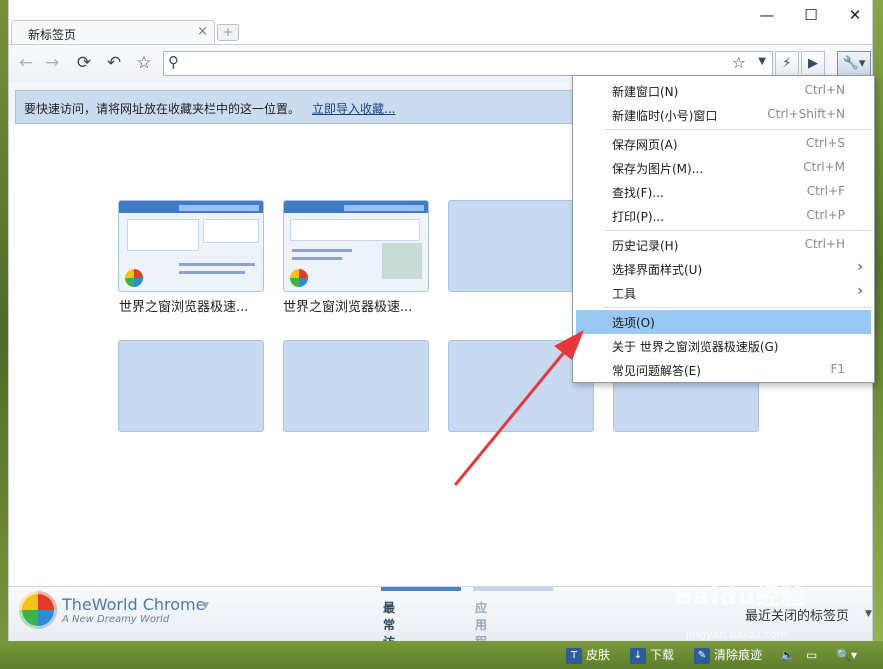  I want to click on menu-item-tools: 工具 ›, so click(723, 293).